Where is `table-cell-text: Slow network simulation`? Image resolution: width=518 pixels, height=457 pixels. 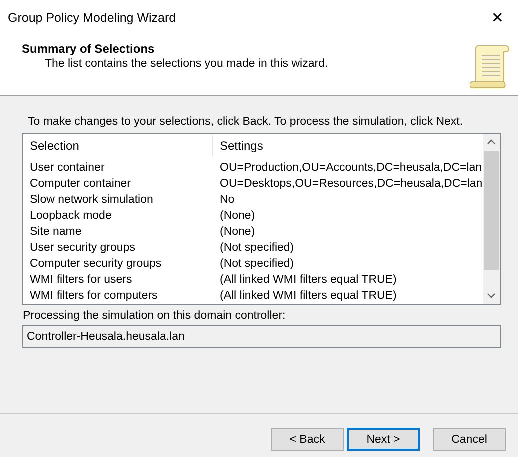
table-cell-text: Slow network simulation is located at coordinates (91, 200).